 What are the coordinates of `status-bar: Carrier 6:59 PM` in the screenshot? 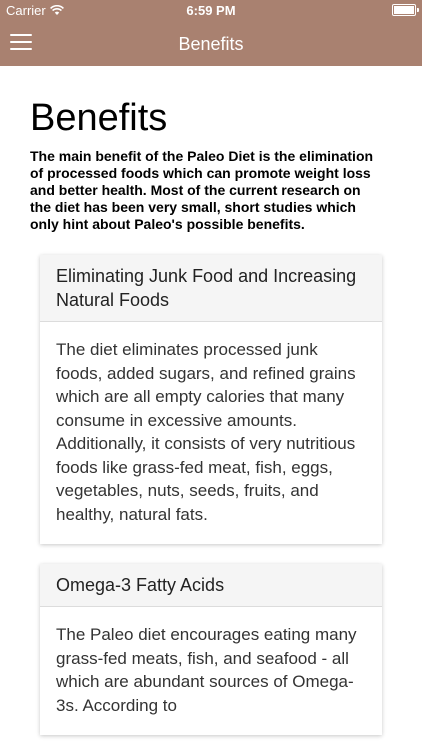 It's located at (211, 11).